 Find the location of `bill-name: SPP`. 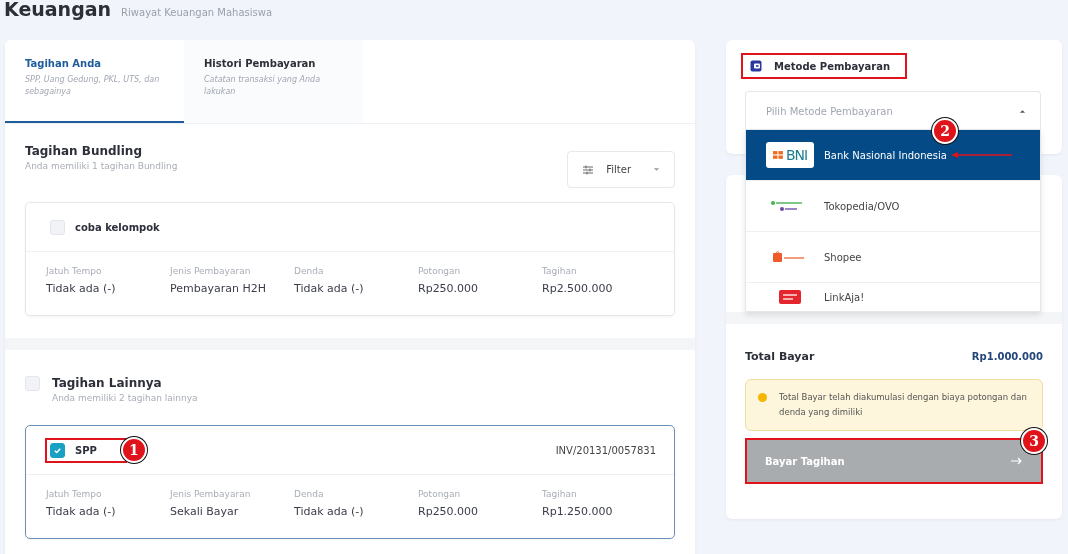

bill-name: SPP is located at coordinates (86, 450).